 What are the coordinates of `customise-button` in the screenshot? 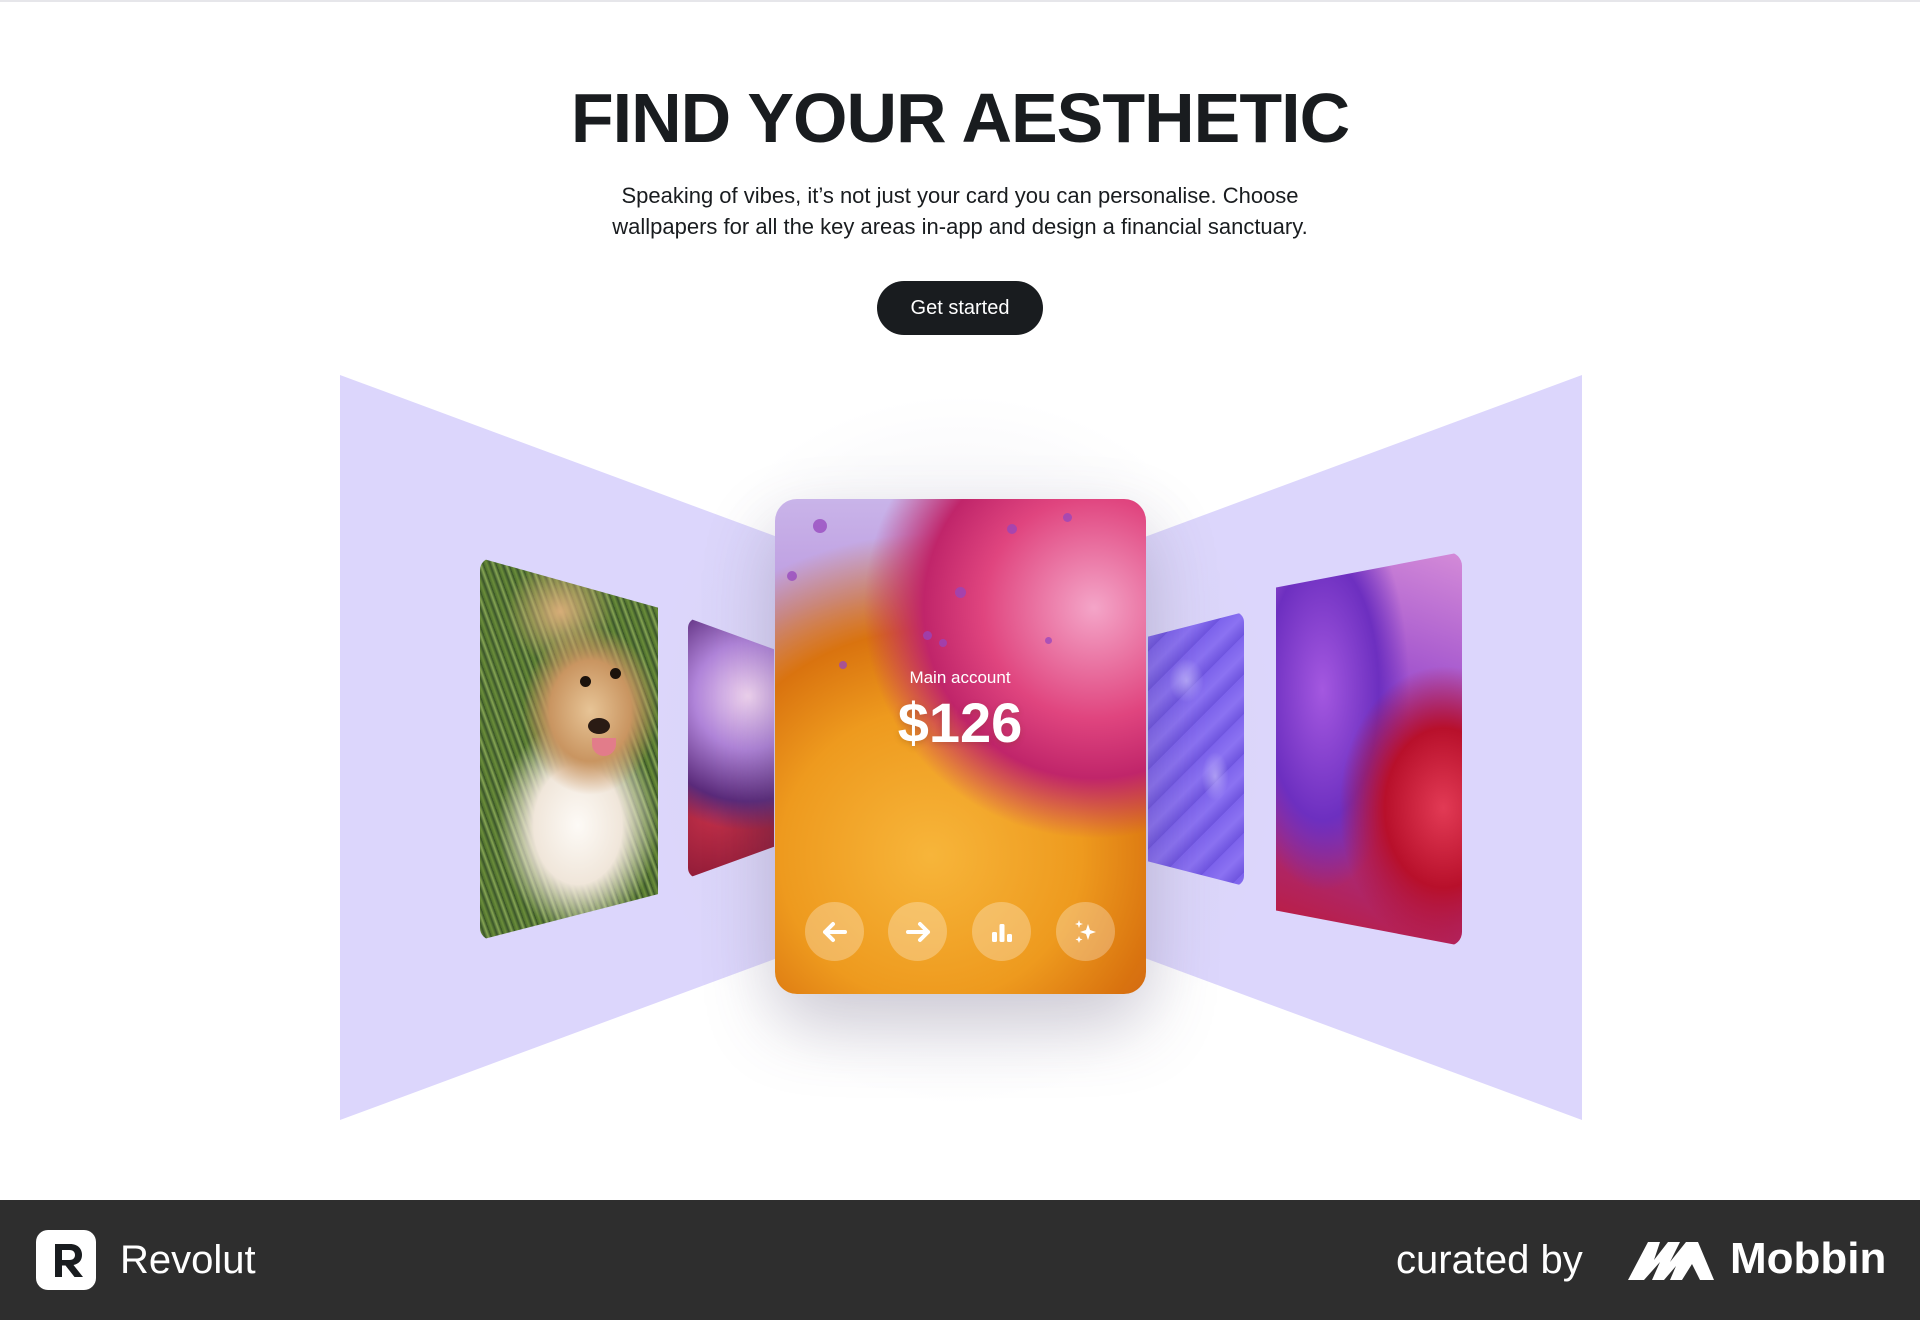 It's located at (1085, 931).